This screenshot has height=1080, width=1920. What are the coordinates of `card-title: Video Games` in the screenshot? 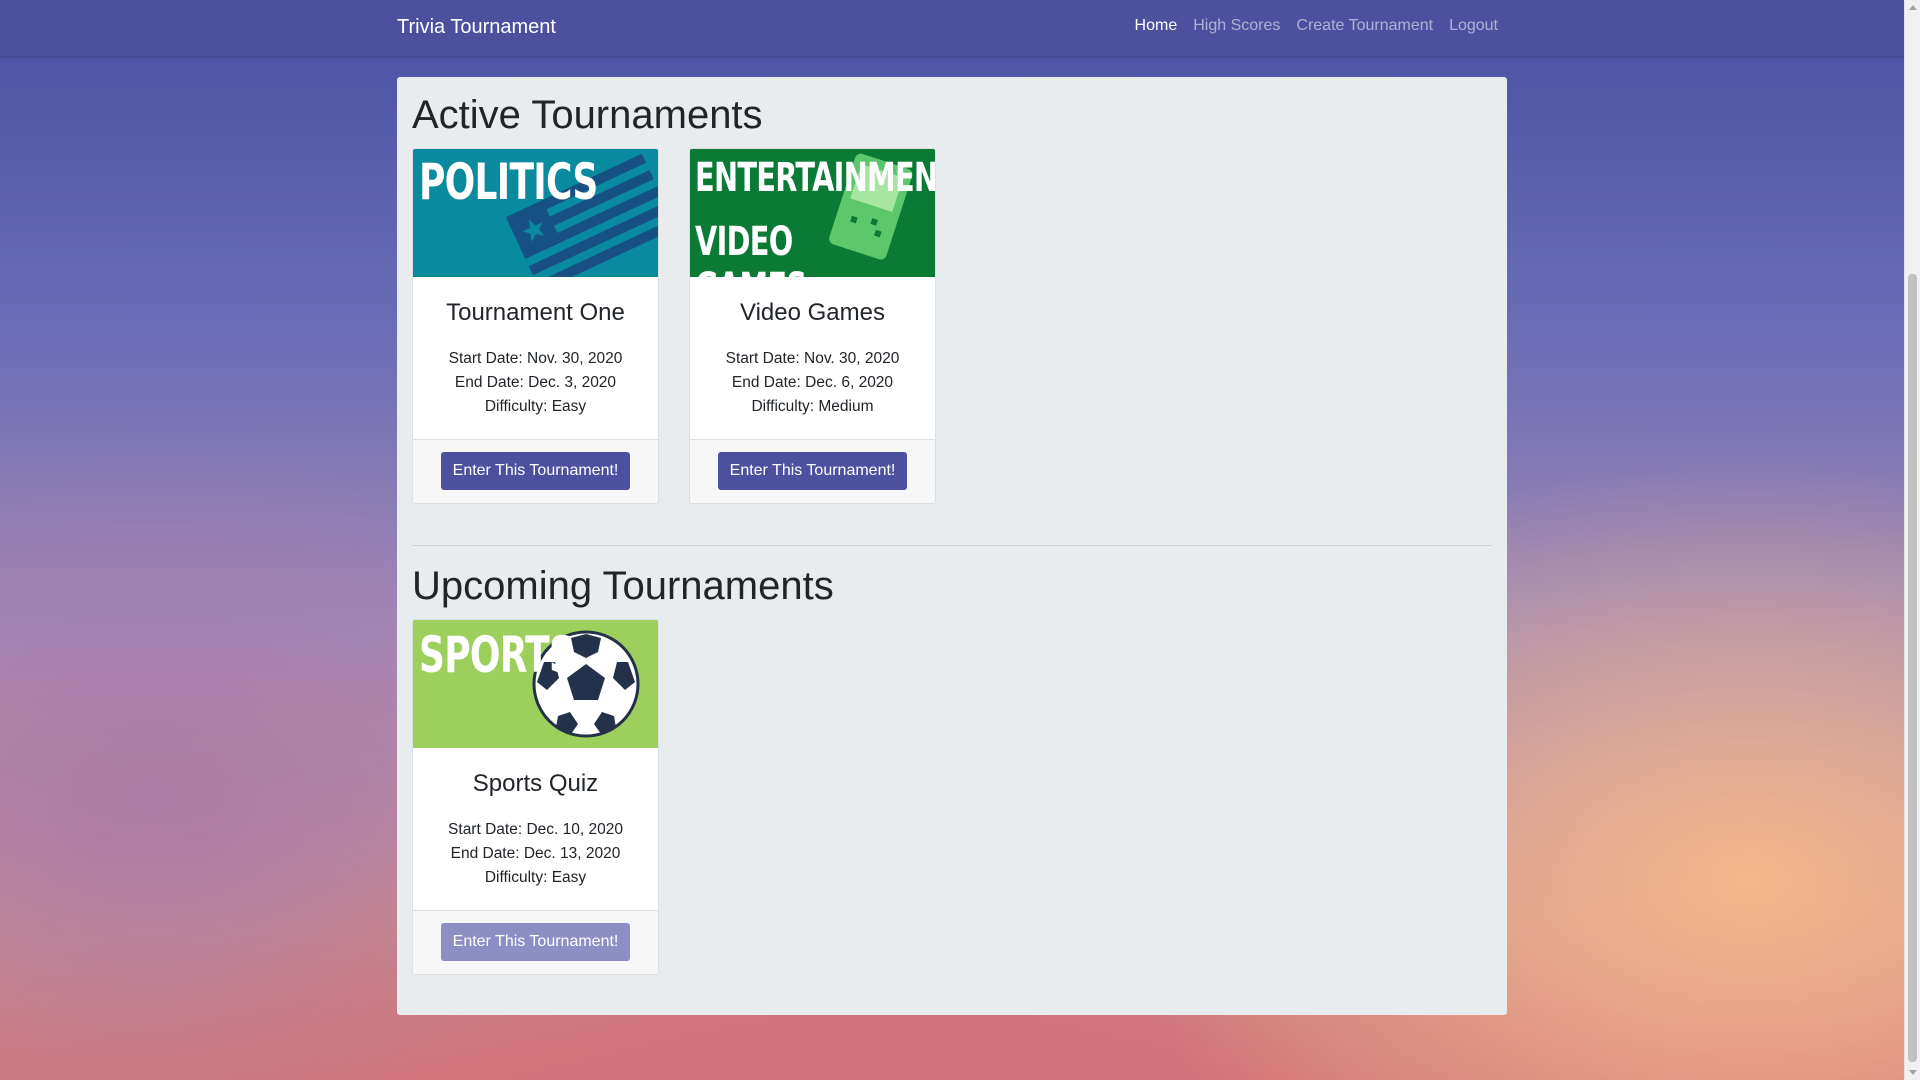 It's located at (812, 312).